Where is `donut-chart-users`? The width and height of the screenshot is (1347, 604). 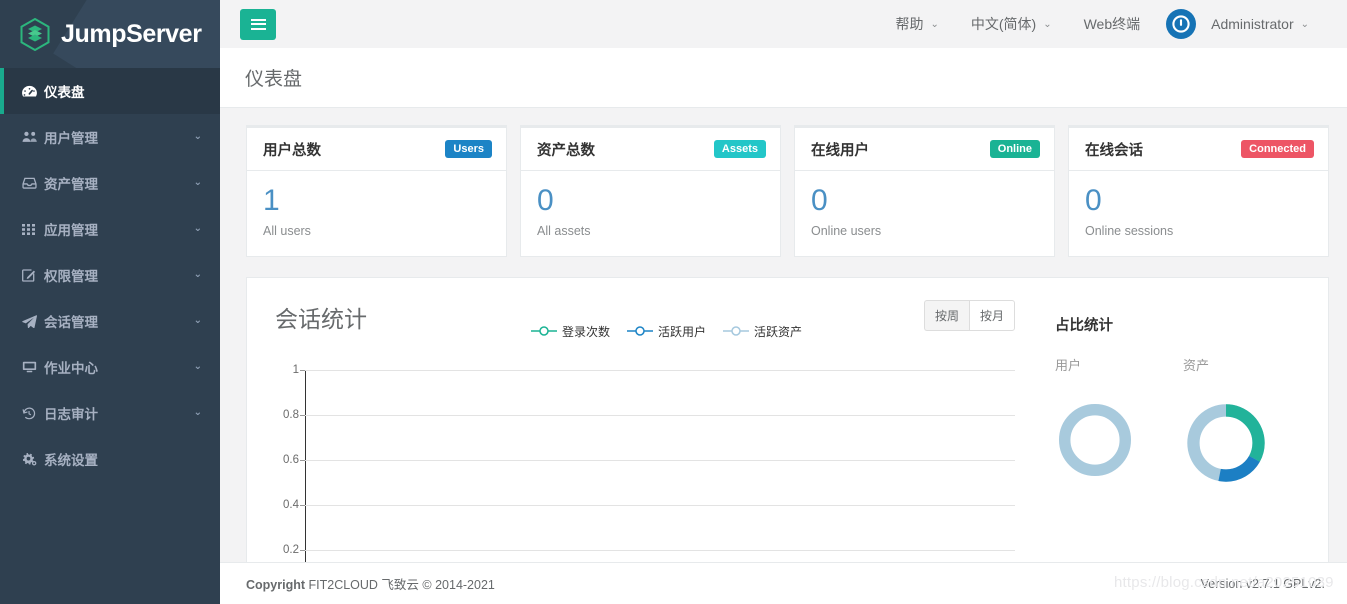
donut-chart-users is located at coordinates (1119, 443).